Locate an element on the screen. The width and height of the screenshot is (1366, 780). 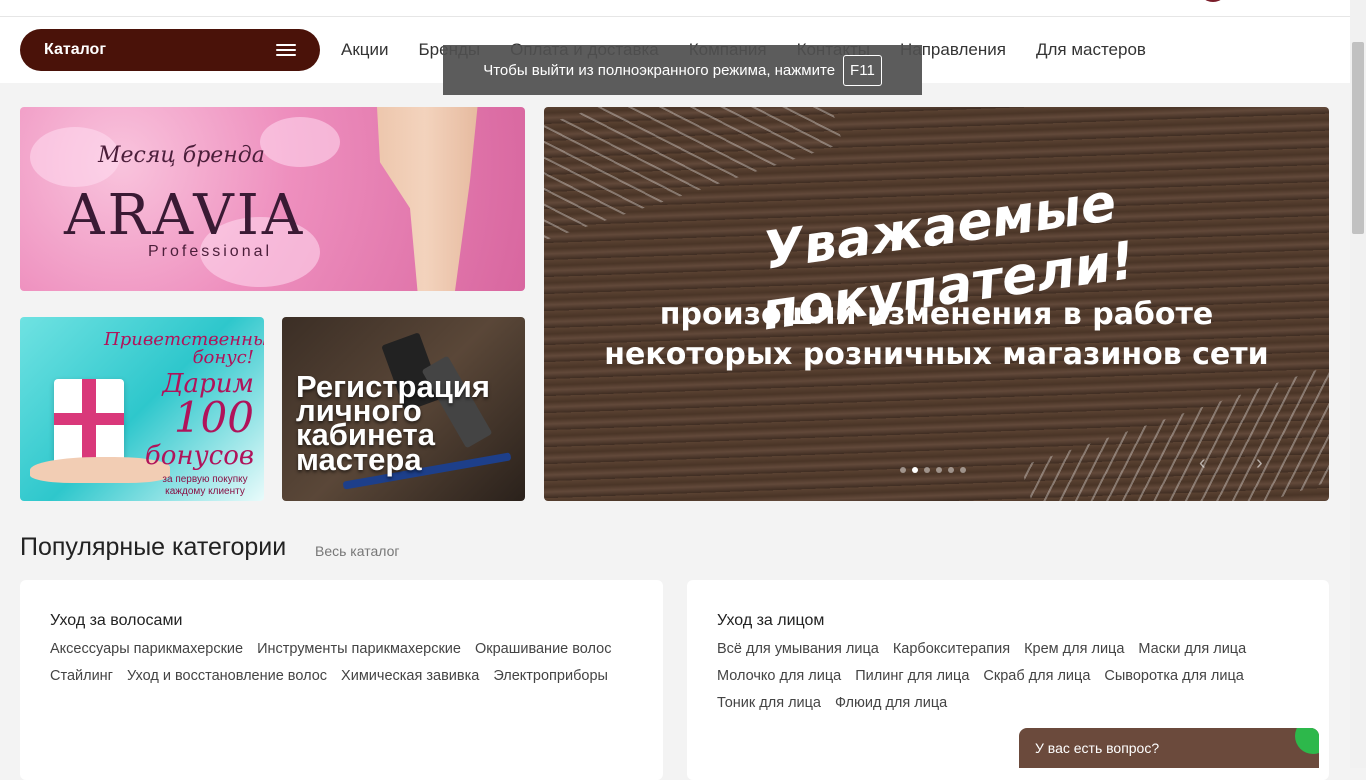
hero-subtitle-line: некоторых розничных магазинов сети is located at coordinates (936, 354).